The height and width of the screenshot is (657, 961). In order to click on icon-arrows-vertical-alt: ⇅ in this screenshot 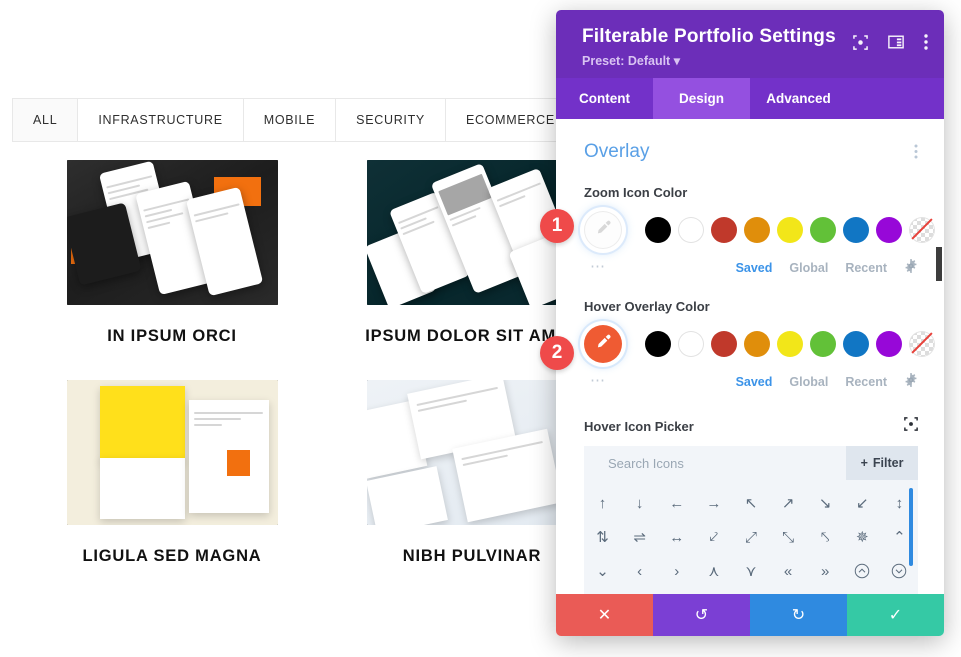, I will do `click(602, 537)`.